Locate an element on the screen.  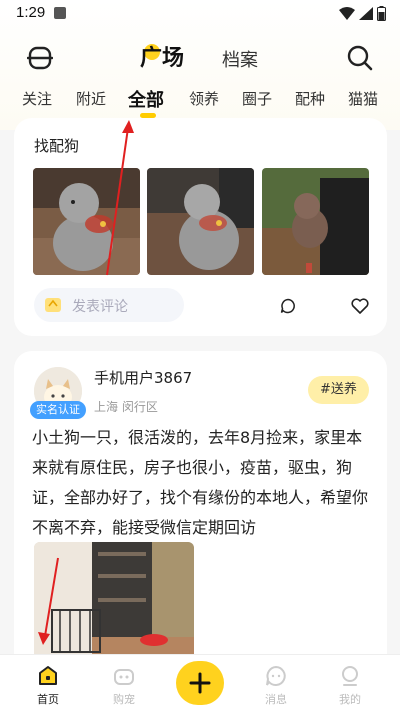
message-icon is located at coordinates (276, 675).